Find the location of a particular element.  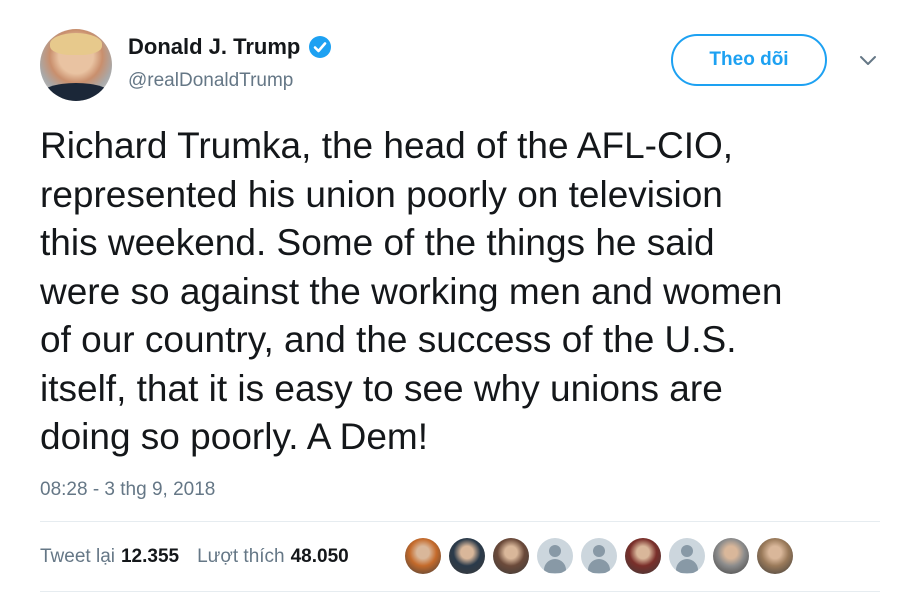

retweet-label: Tweet lại is located at coordinates (77, 556).